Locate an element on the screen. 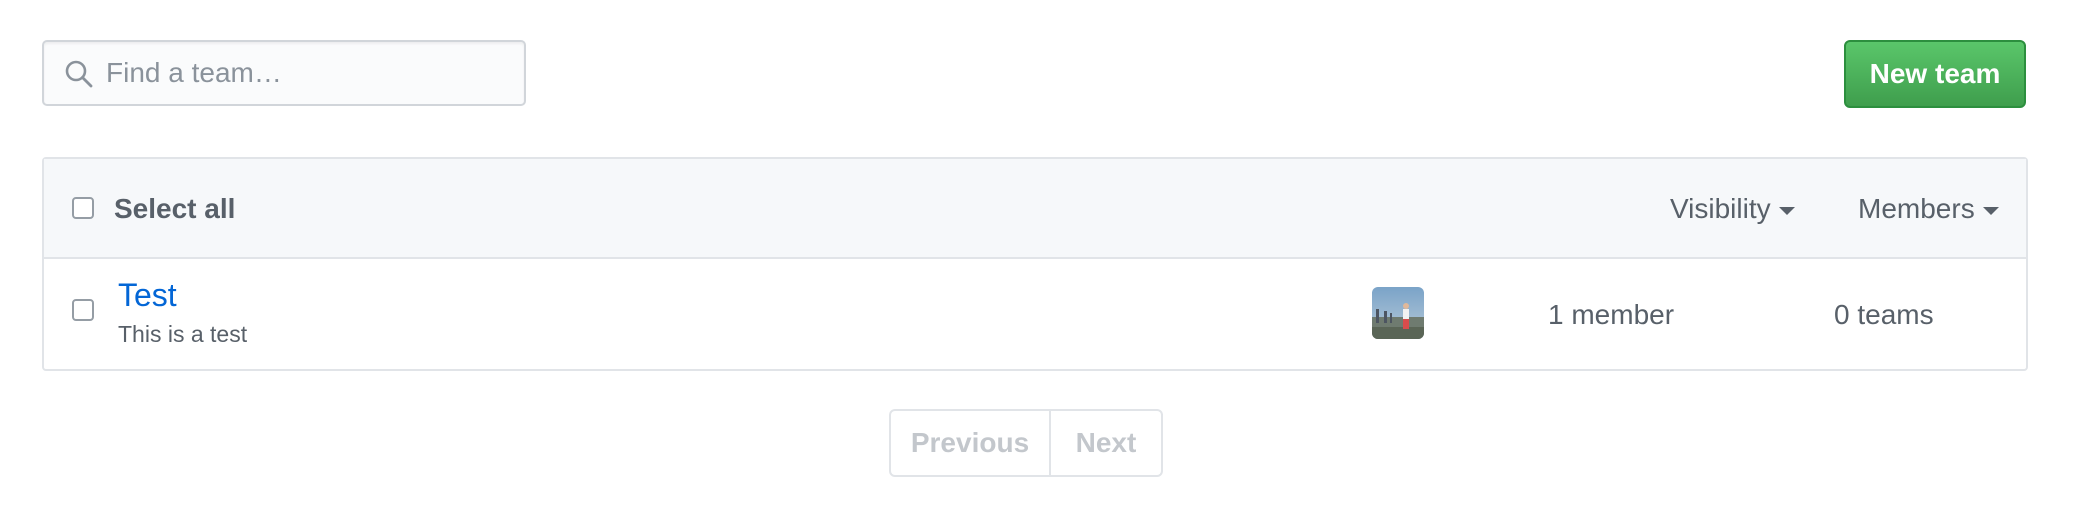  visibility-filter-label: Visibility is located at coordinates (1720, 208).